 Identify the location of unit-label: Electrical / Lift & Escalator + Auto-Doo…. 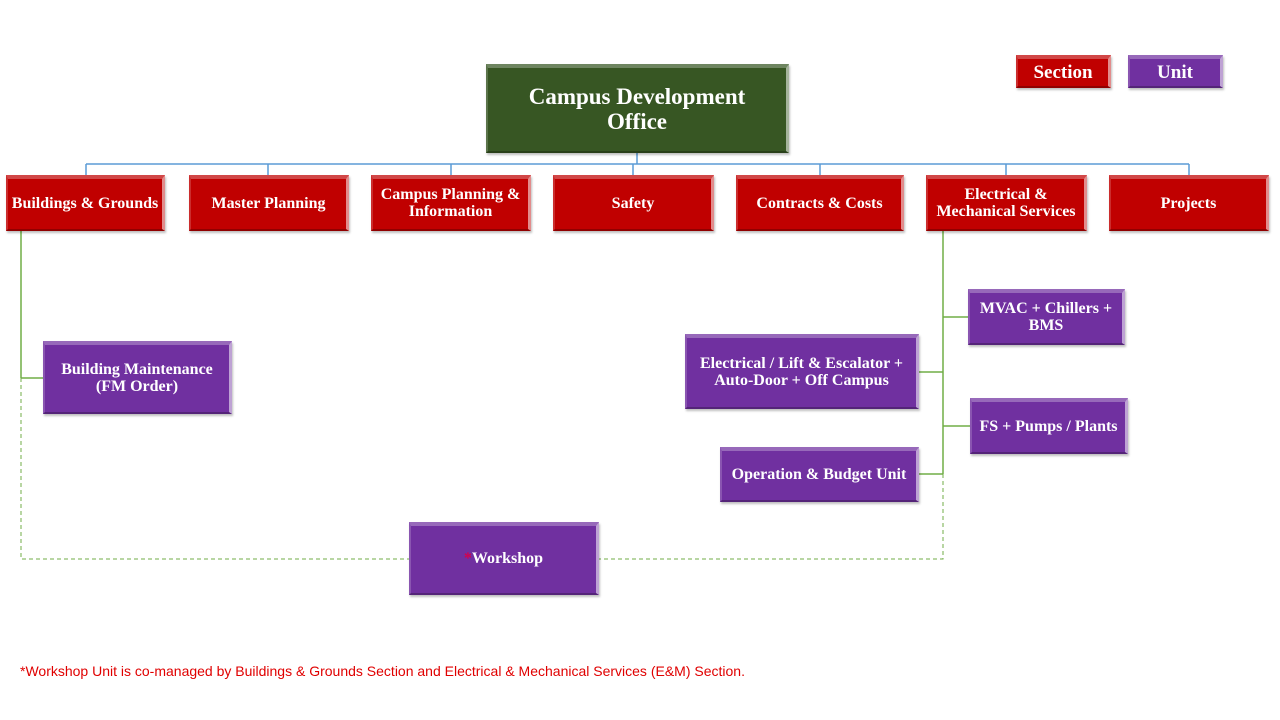
(801, 371).